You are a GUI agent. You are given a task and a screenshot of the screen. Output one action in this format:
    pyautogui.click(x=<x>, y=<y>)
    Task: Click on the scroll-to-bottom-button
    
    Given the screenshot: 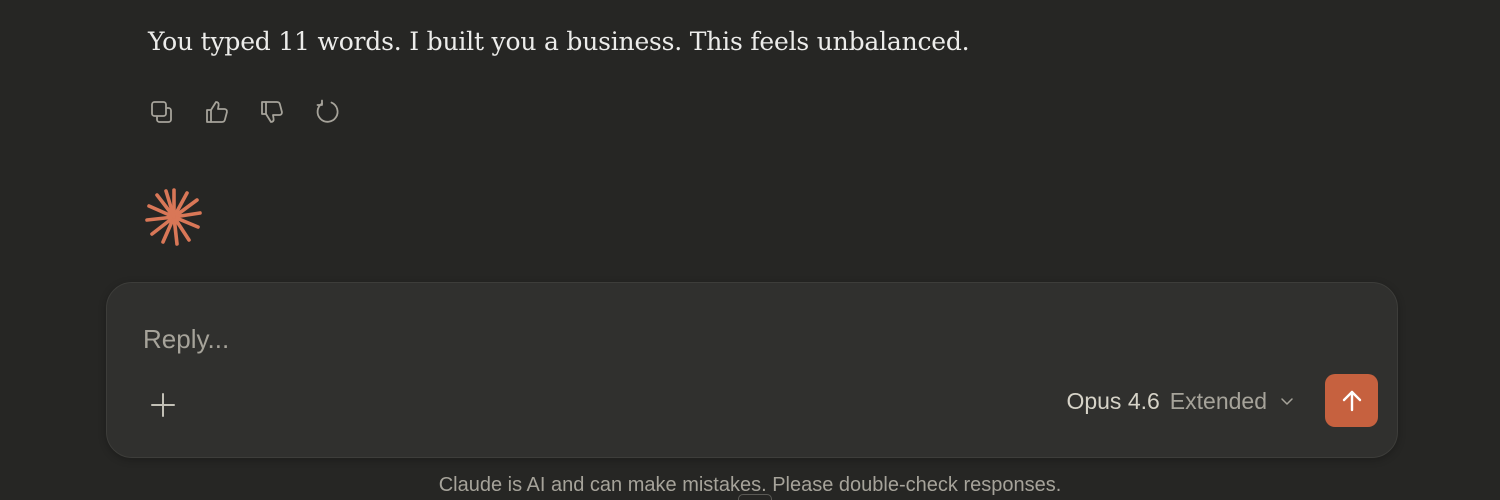 What is the action you would take?
    pyautogui.click(x=755, y=497)
    